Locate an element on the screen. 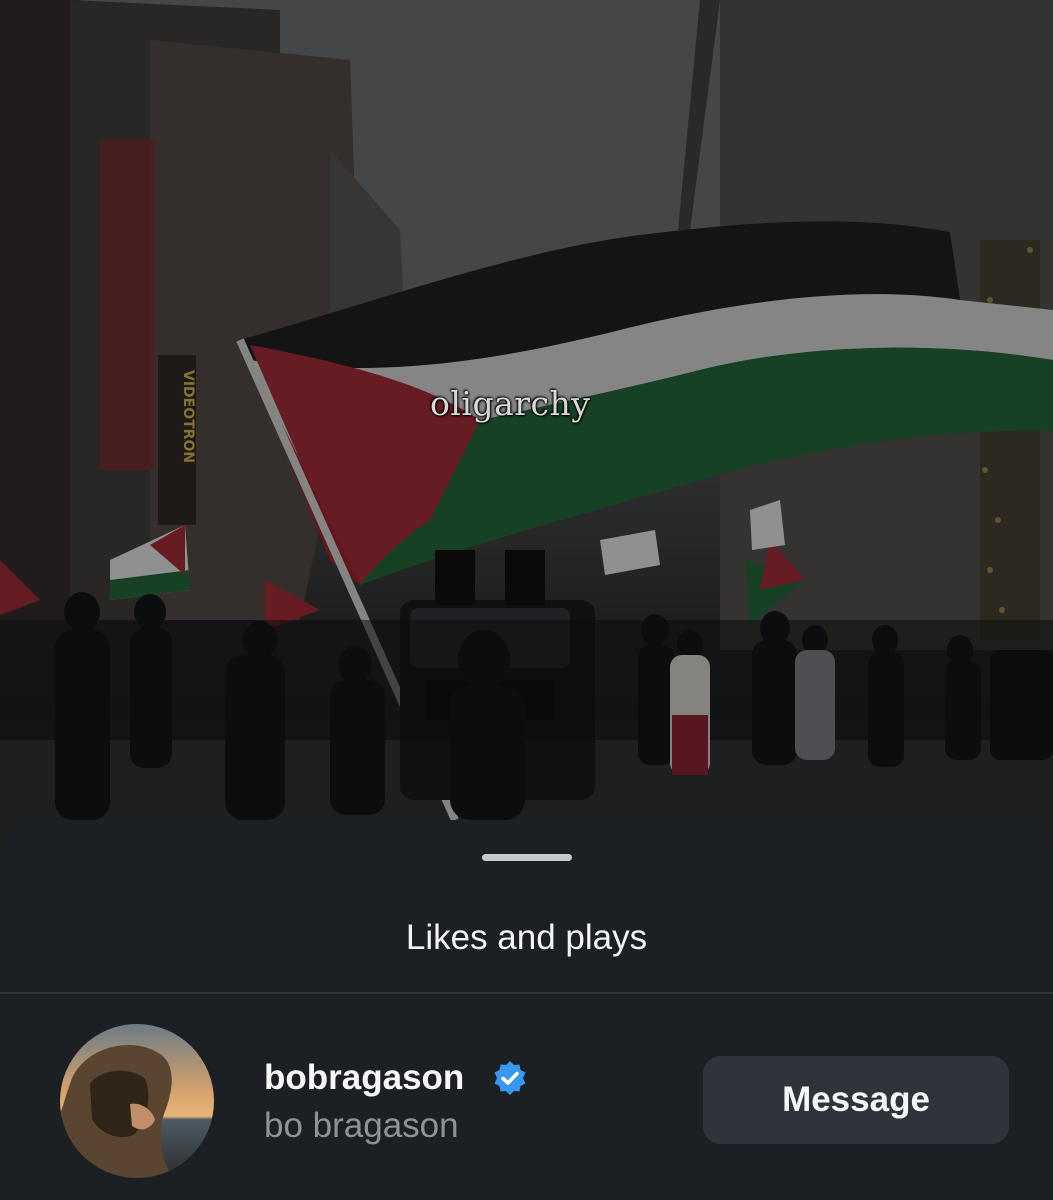 The height and width of the screenshot is (1200, 1053). sheet-title: Likes and plays is located at coordinates (526, 937).